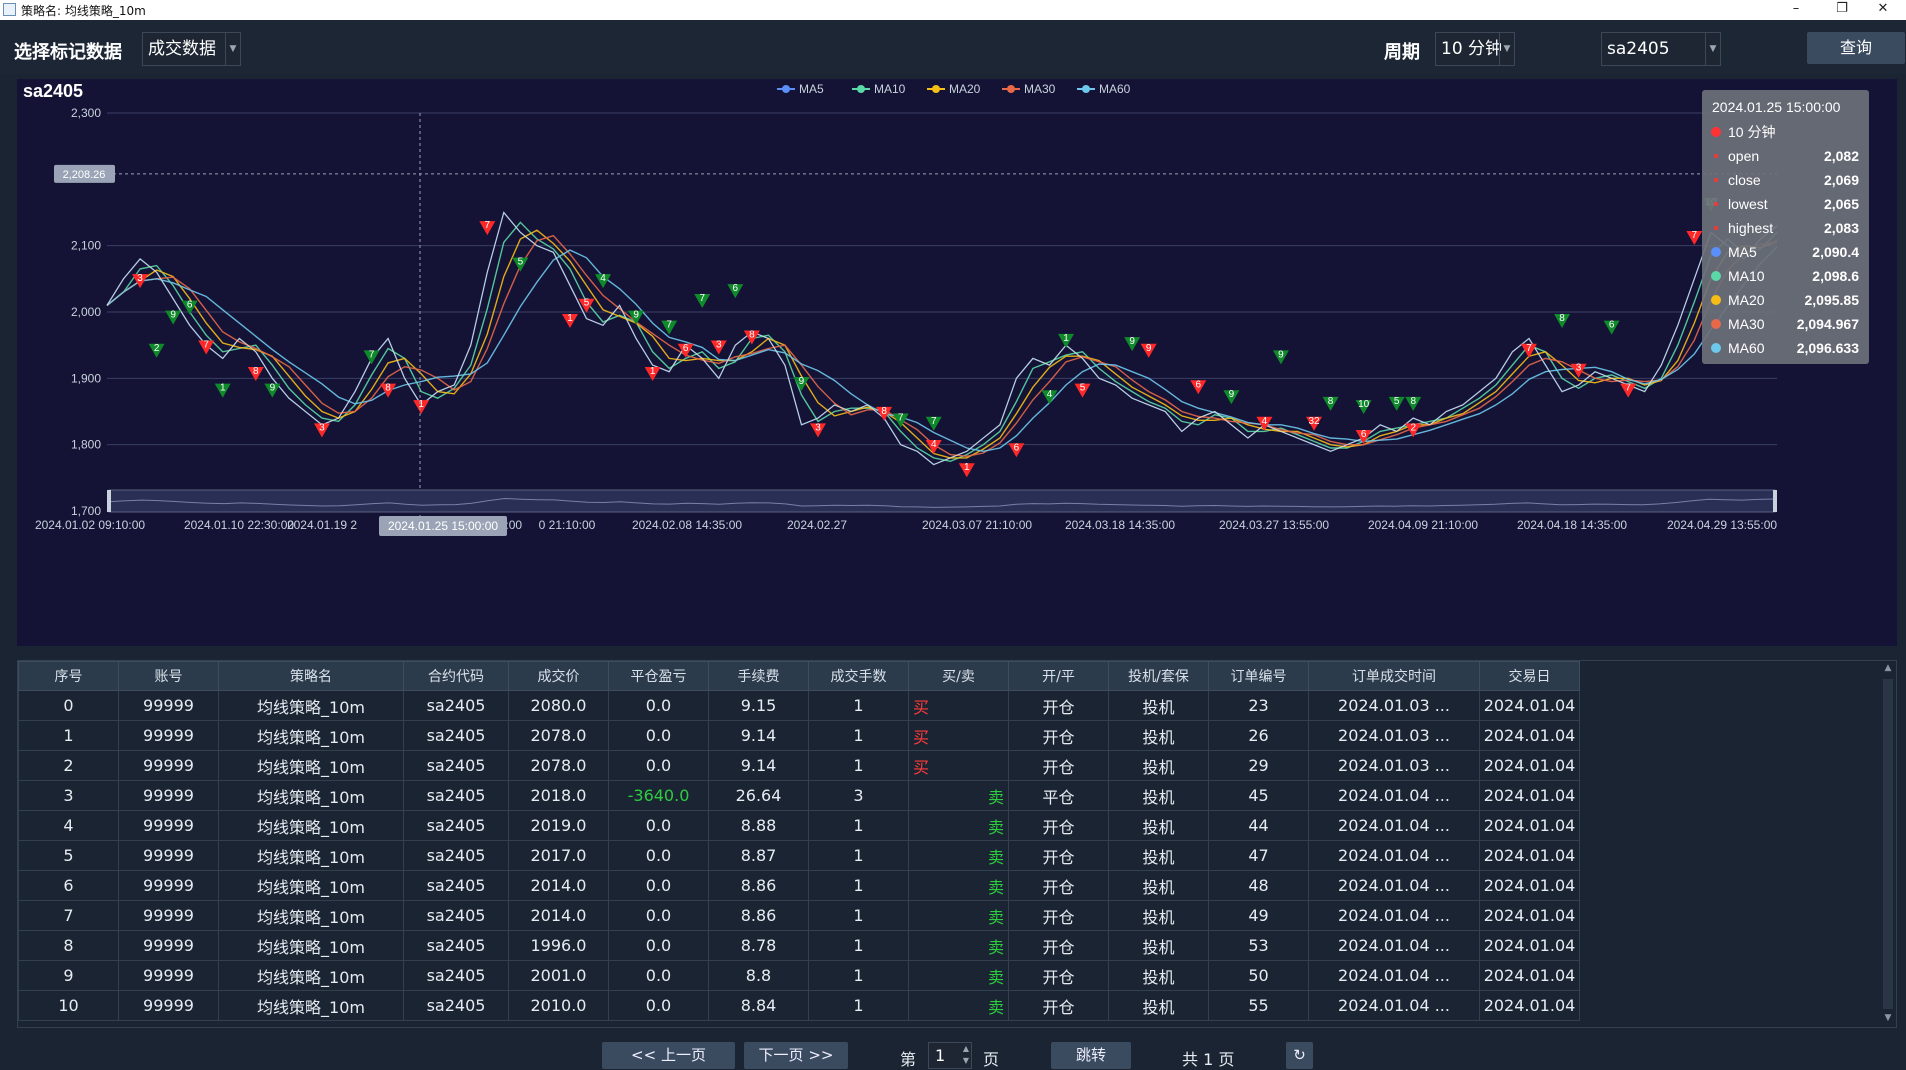 The width and height of the screenshot is (1906, 1070). What do you see at coordinates (752, 335) in the screenshot?
I see `buy-marker-label: 8` at bounding box center [752, 335].